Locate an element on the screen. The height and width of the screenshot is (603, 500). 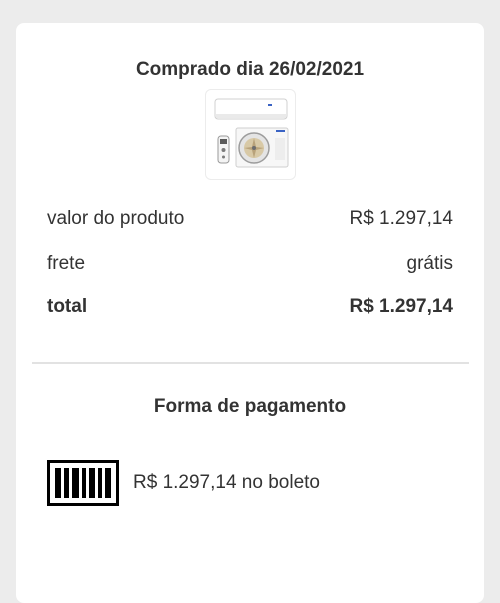
payment-method-row: R$ 1.297,14 no boleto is located at coordinates (183, 483).